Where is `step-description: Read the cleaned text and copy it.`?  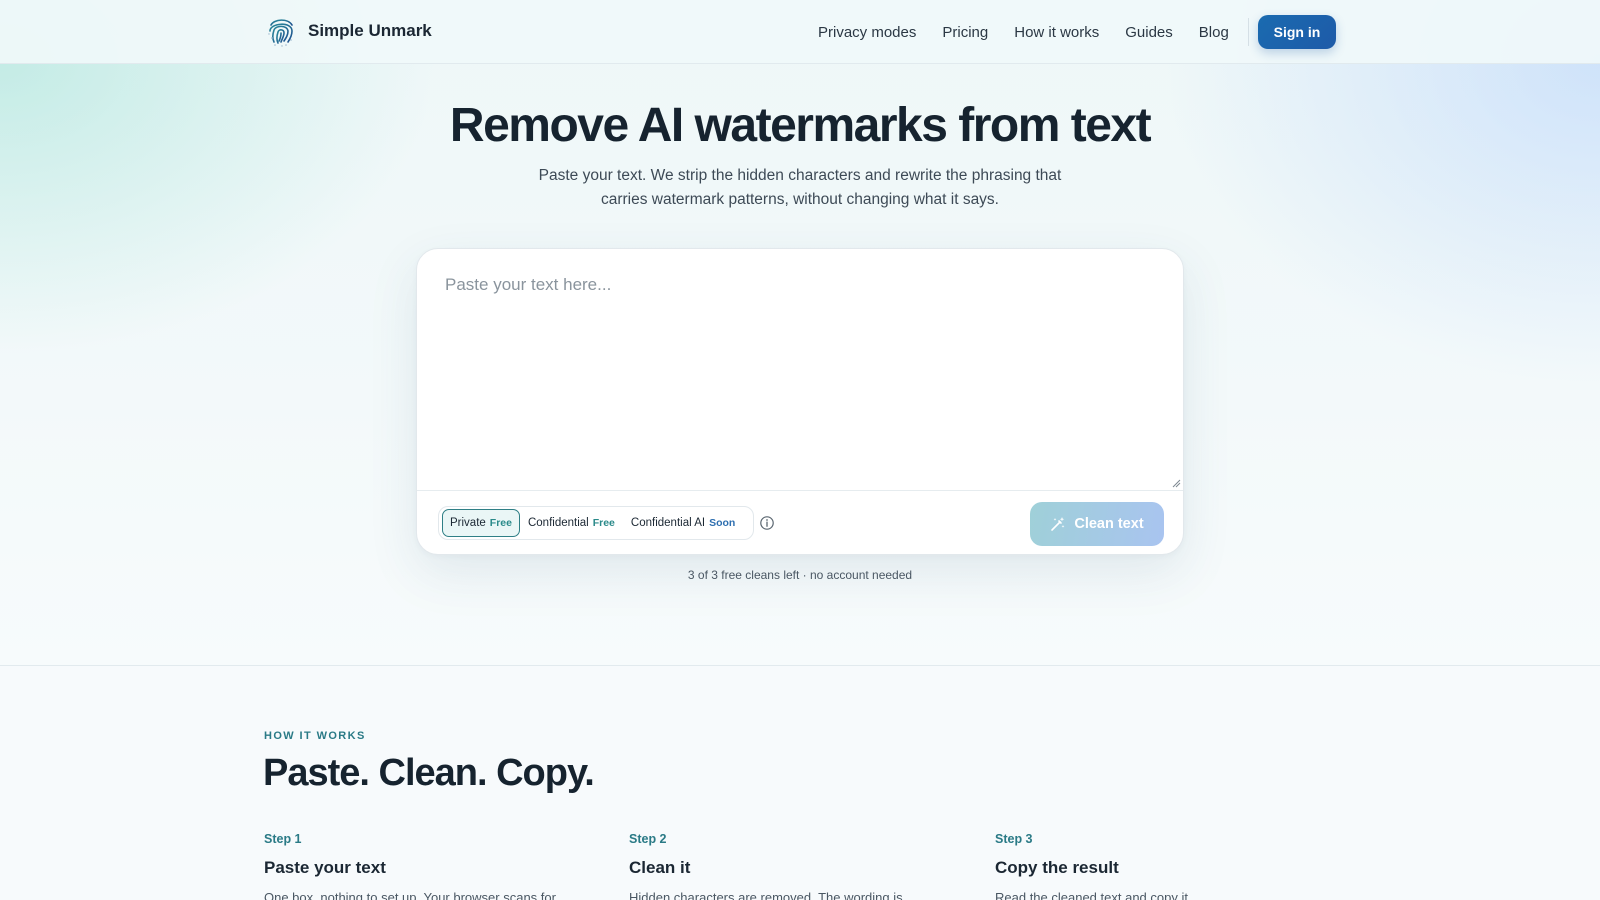 step-description: Read the cleaned text and copy it. is located at coordinates (1093, 895).